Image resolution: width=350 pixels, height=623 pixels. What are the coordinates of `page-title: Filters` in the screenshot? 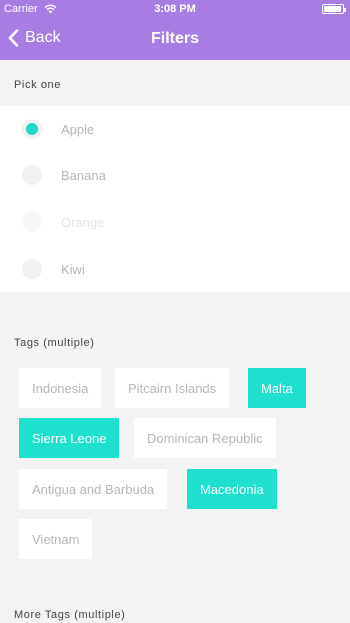 It's located at (174, 38).